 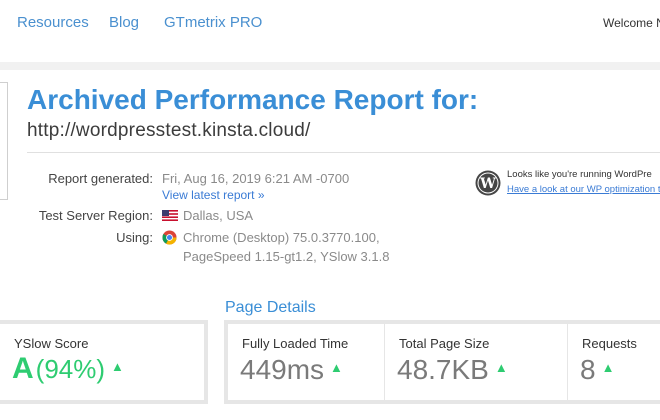 I want to click on wordpress-notice-text: Looks like you're running WordPre, so click(x=579, y=174).